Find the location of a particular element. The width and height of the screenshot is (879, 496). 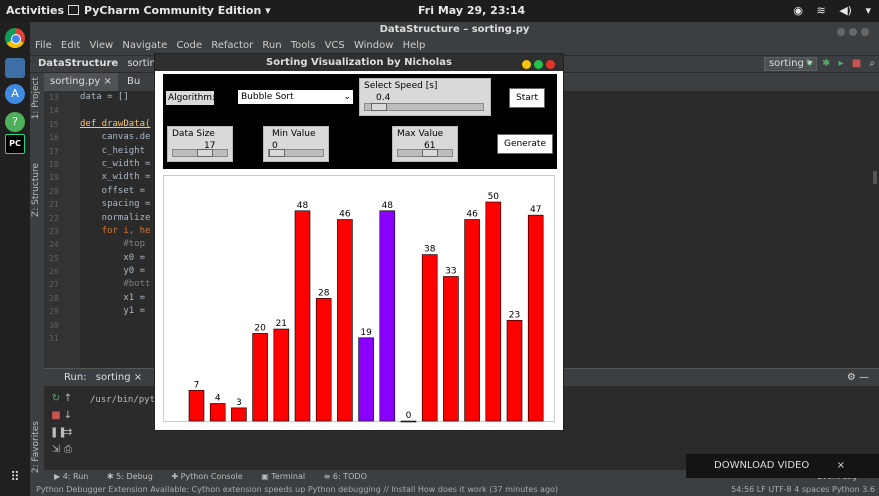

line-number: 17 is located at coordinates (54, 151).